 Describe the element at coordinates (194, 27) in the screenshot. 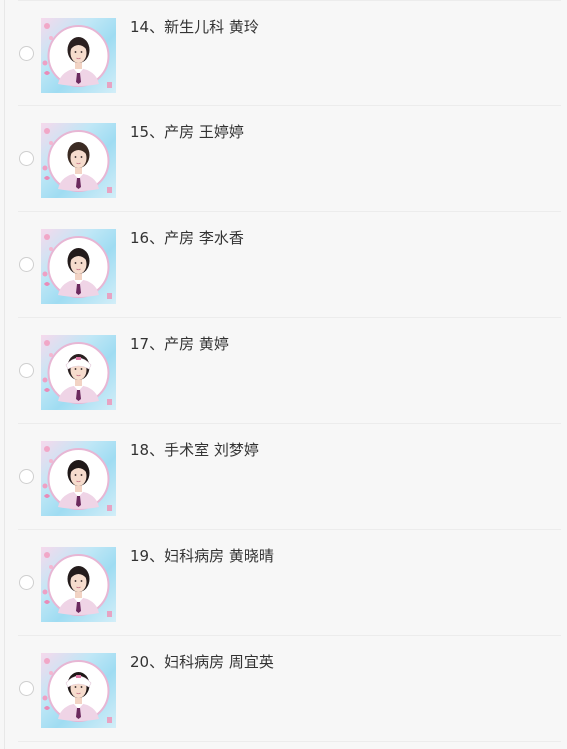

I see `candidate-label: 14、新生儿科 黄玲` at that location.